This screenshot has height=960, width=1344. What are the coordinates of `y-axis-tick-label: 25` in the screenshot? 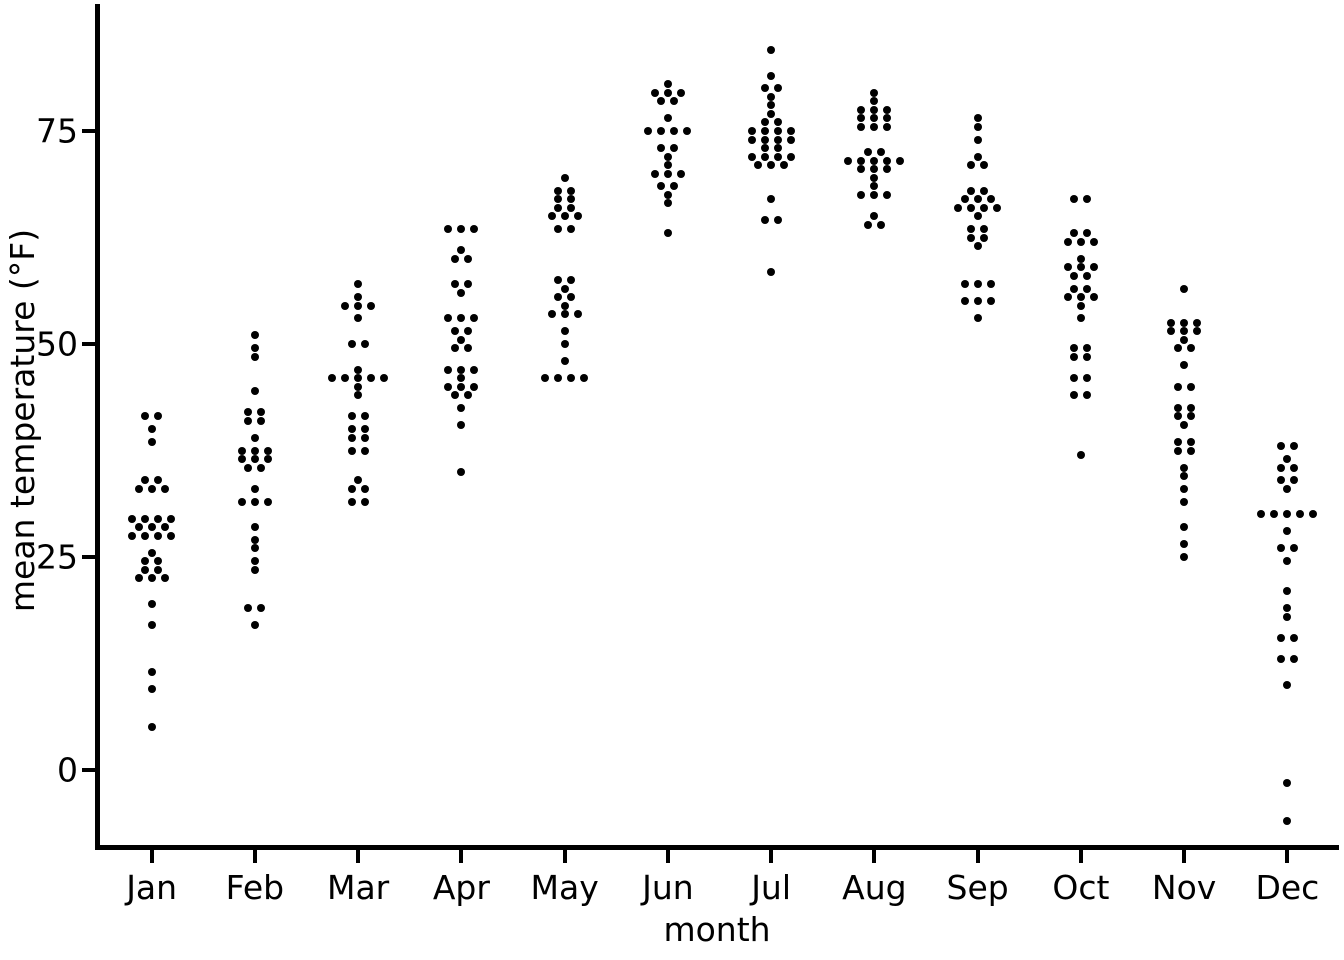 It's located at (57, 557).